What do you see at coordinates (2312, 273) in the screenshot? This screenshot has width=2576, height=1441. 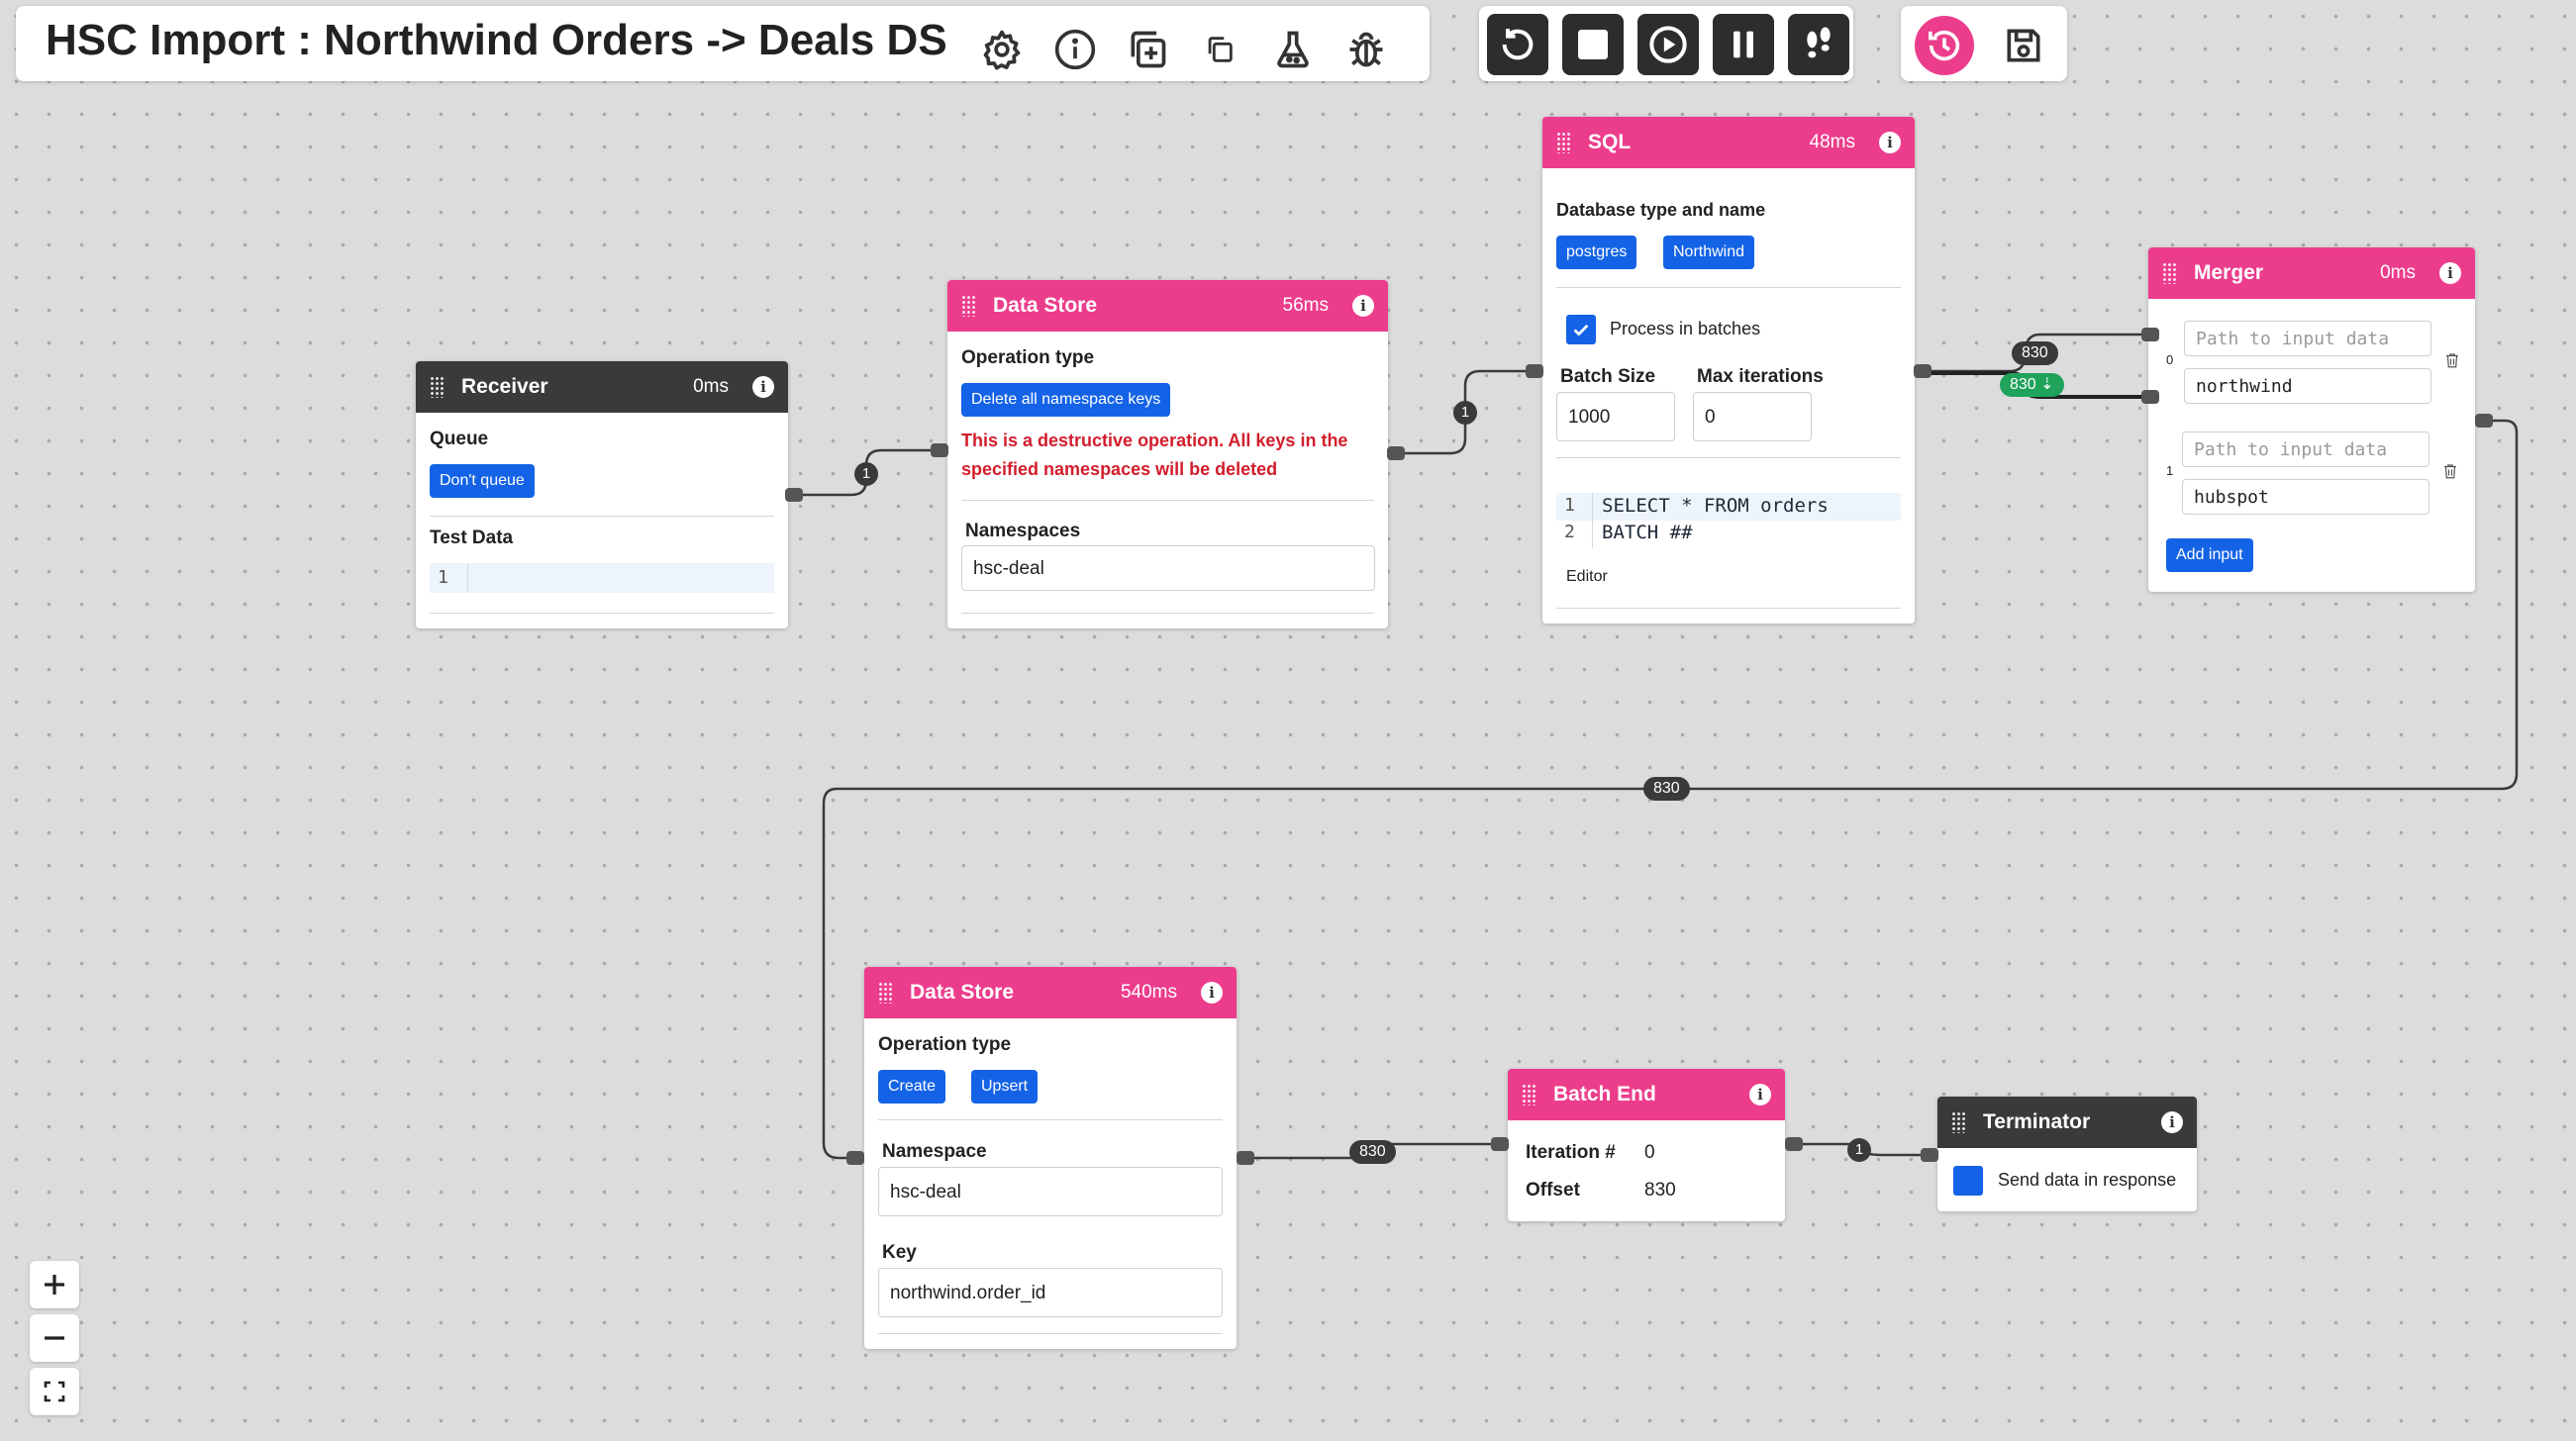 I see `node-header: Merger 0ms i` at bounding box center [2312, 273].